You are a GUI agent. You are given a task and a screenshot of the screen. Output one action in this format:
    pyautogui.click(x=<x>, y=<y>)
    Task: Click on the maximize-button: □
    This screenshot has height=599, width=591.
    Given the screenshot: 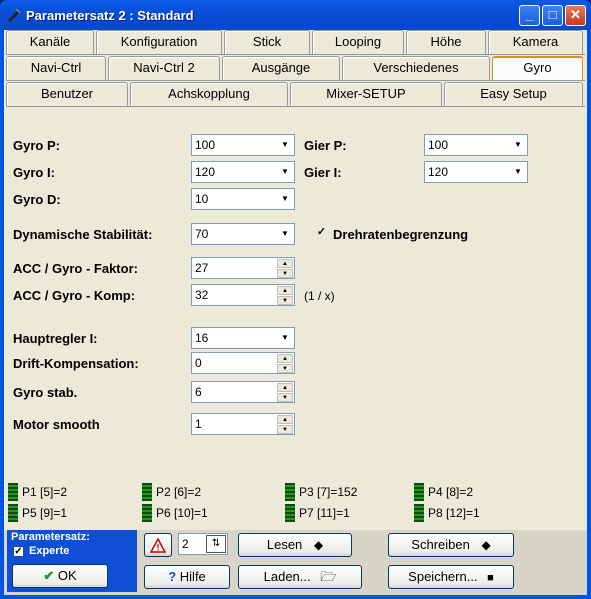 What is the action you would take?
    pyautogui.click(x=552, y=15)
    